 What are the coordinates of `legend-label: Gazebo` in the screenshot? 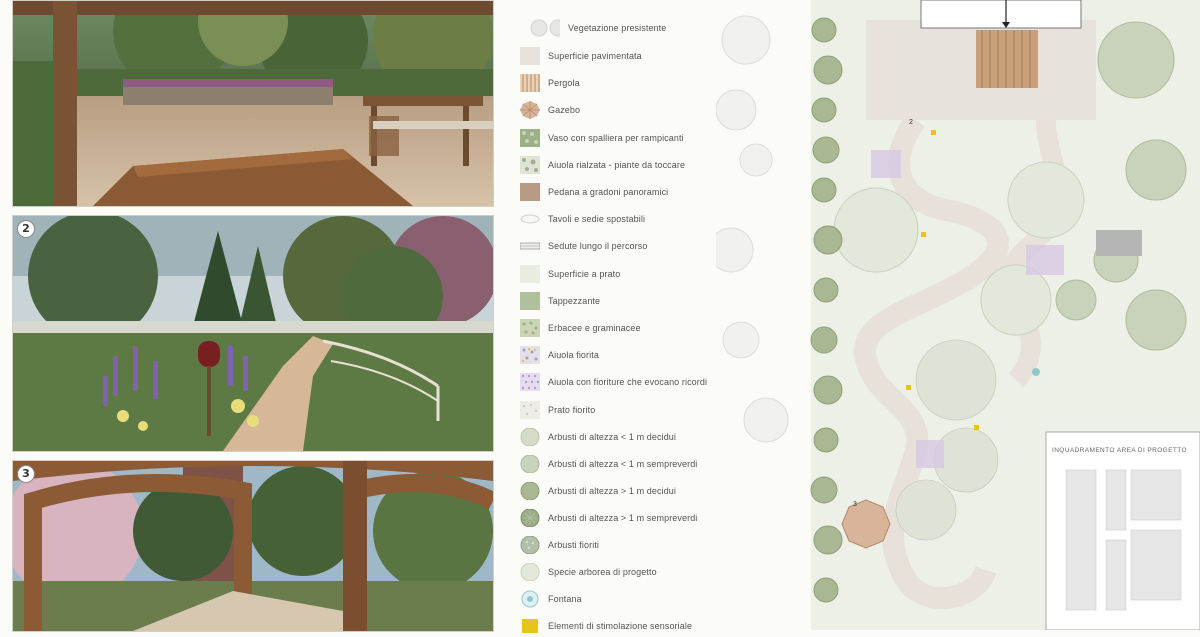 It's located at (564, 110).